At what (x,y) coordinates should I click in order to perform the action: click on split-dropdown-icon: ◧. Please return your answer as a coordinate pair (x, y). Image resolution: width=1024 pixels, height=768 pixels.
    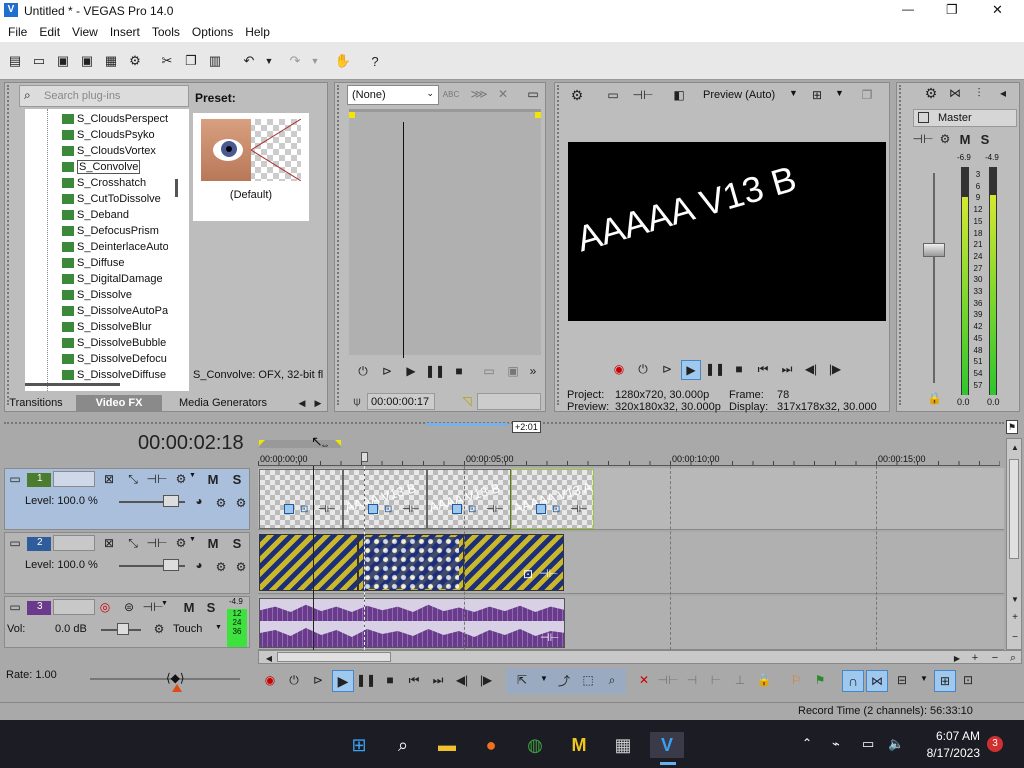
    Looking at the image, I should click on (679, 95).